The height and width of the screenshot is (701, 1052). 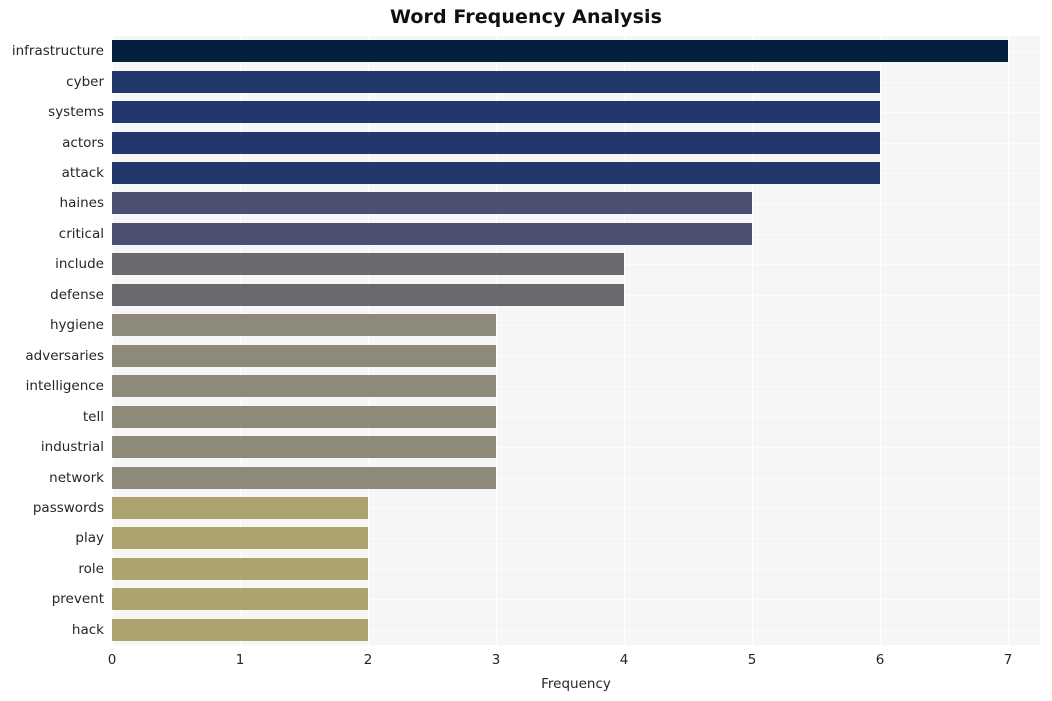 I want to click on x-axis: Frequency 0 1 2 3 4 5 6 7, so click(x=526, y=673).